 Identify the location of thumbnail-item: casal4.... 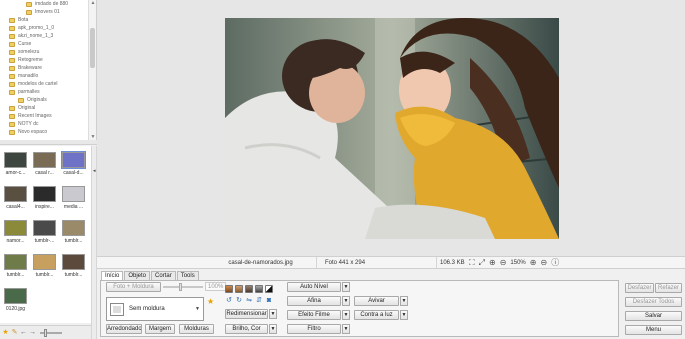
(15, 200).